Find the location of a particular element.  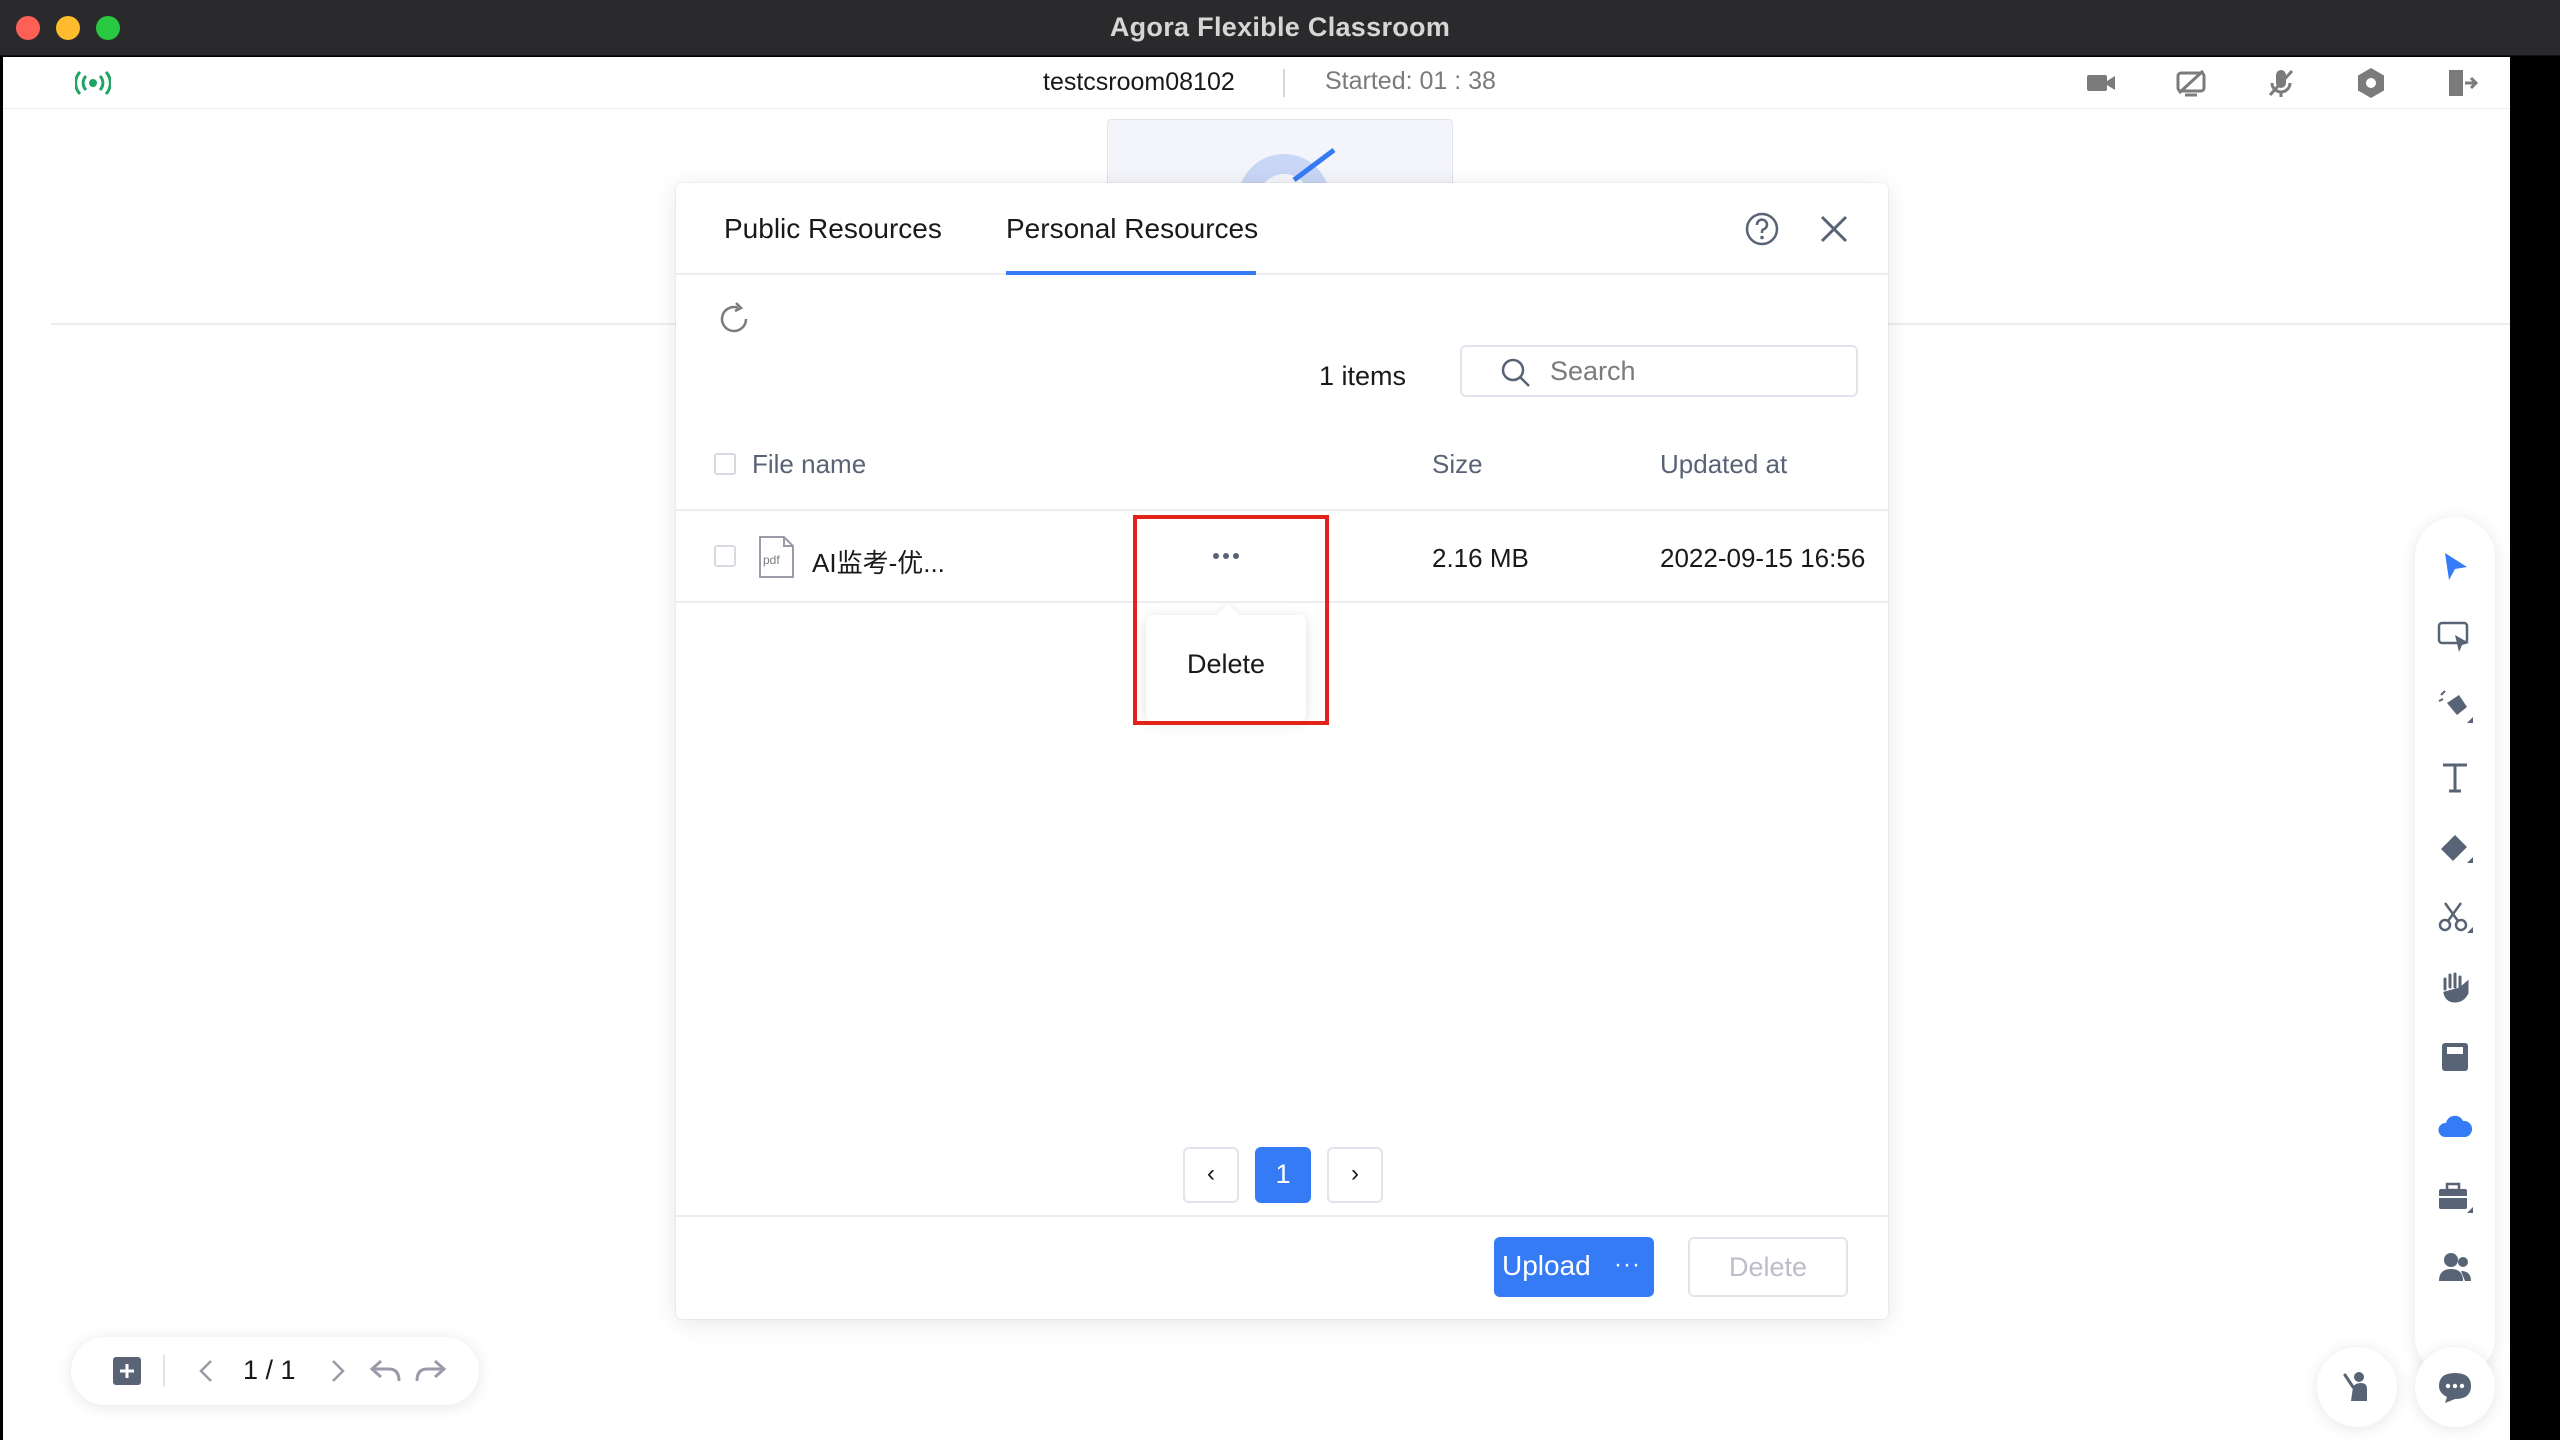

cloud-icon is located at coordinates (2455, 1127).